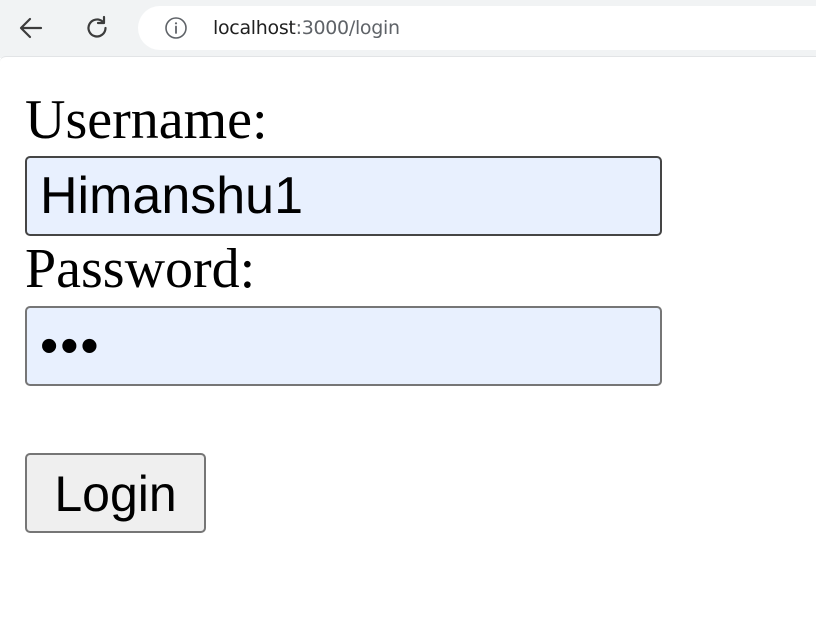 This screenshot has height=621, width=816. What do you see at coordinates (477, 28) in the screenshot?
I see `address-bar: localhost:3000/login` at bounding box center [477, 28].